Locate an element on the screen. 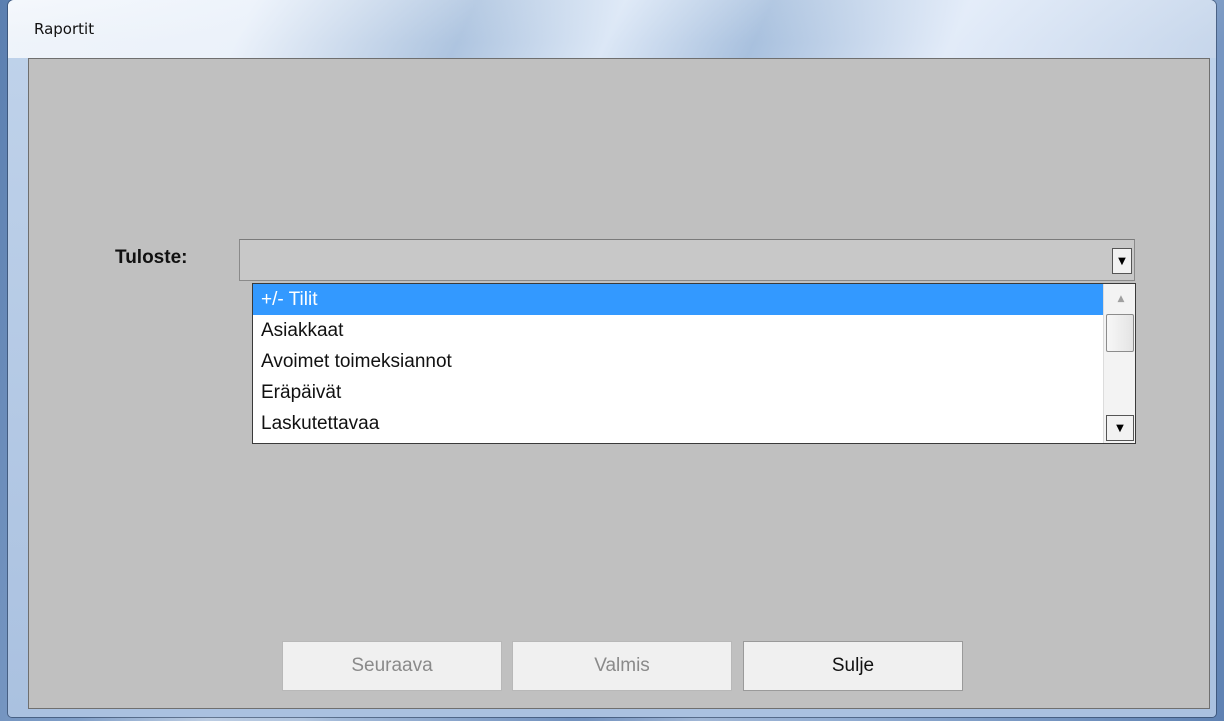 Image resolution: width=1224 pixels, height=721 pixels. chevron-up-icon: ▲ is located at coordinates (1121, 299).